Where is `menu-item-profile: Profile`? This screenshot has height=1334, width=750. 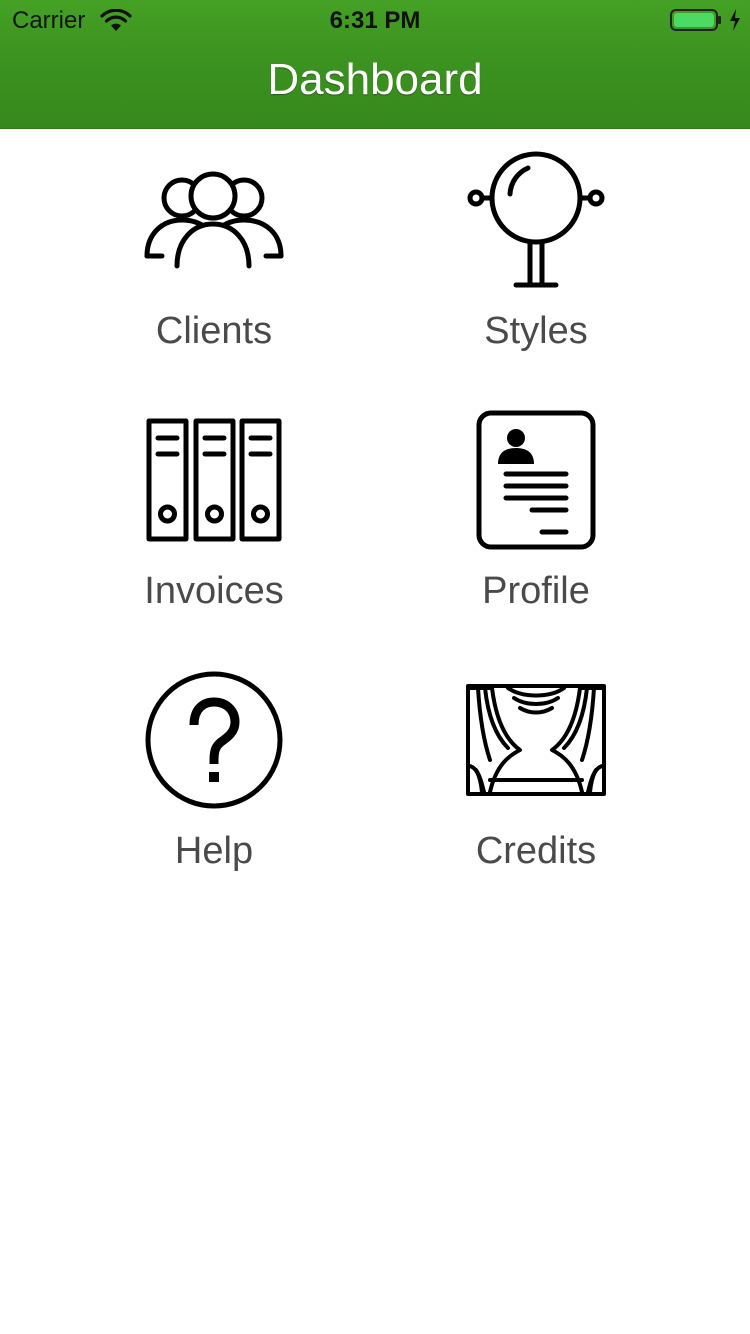
menu-item-profile: Profile is located at coordinates (536, 525).